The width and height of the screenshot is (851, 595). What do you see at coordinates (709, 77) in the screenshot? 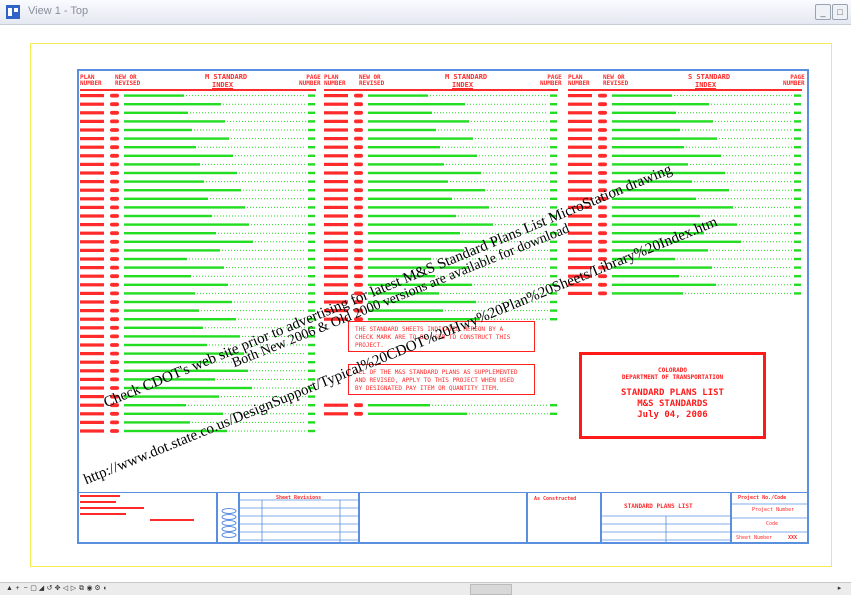
I see `col3-title: S STANDARD` at bounding box center [709, 77].